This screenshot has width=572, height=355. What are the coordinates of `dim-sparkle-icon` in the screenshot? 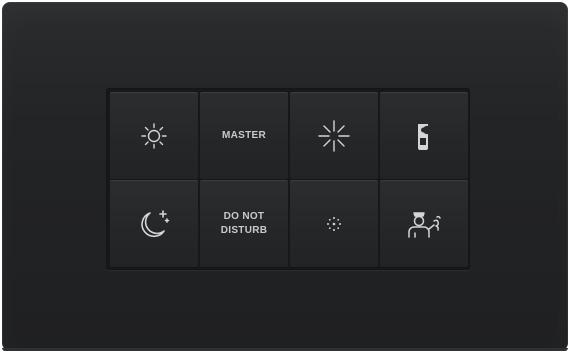 It's located at (334, 224).